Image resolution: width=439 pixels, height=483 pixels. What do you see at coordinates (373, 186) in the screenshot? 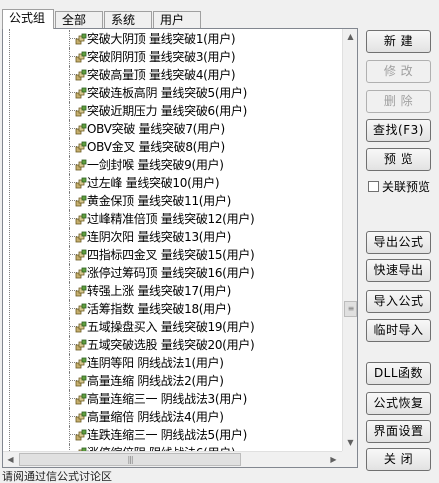
I see `checkbox-box` at bounding box center [373, 186].